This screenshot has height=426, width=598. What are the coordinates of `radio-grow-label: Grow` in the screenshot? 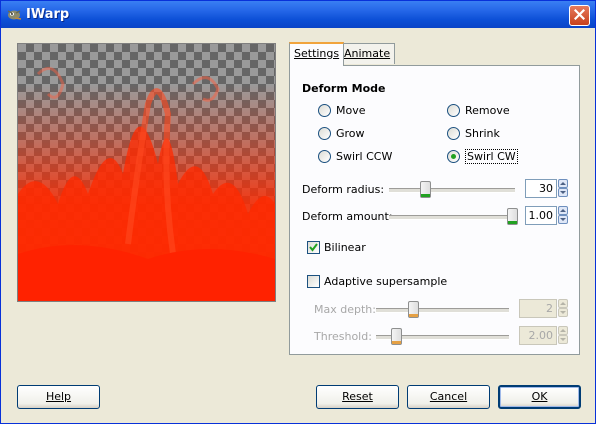 It's located at (350, 133).